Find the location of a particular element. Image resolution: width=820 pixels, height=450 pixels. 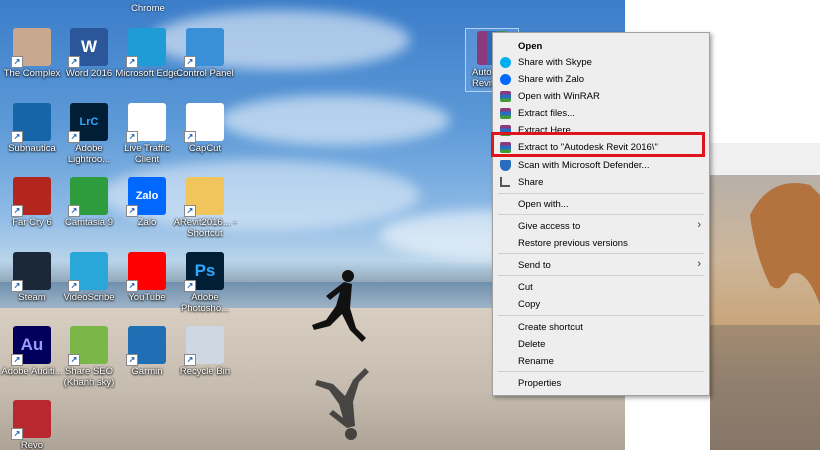

menu-item-label: Restore previous versions is located at coordinates (573, 243).